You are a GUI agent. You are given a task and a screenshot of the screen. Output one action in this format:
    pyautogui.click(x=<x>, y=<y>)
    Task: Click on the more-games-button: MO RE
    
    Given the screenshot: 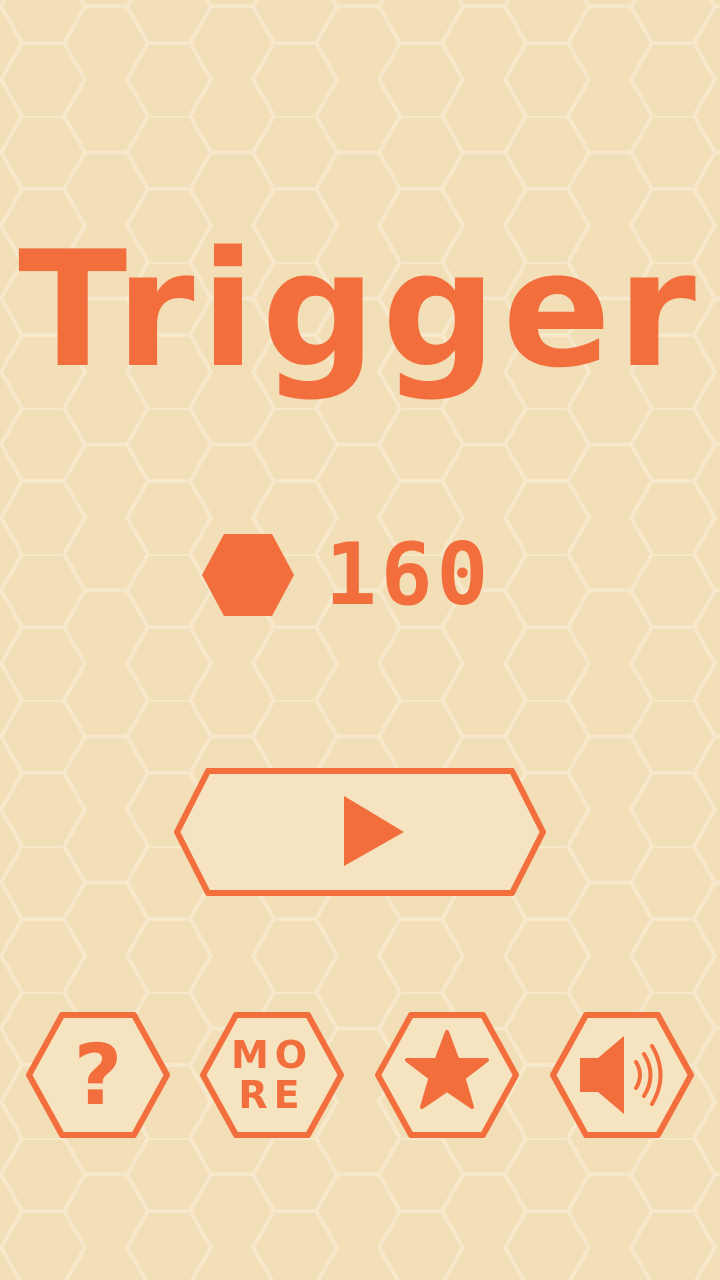 What is the action you would take?
    pyautogui.click(x=272, y=1075)
    